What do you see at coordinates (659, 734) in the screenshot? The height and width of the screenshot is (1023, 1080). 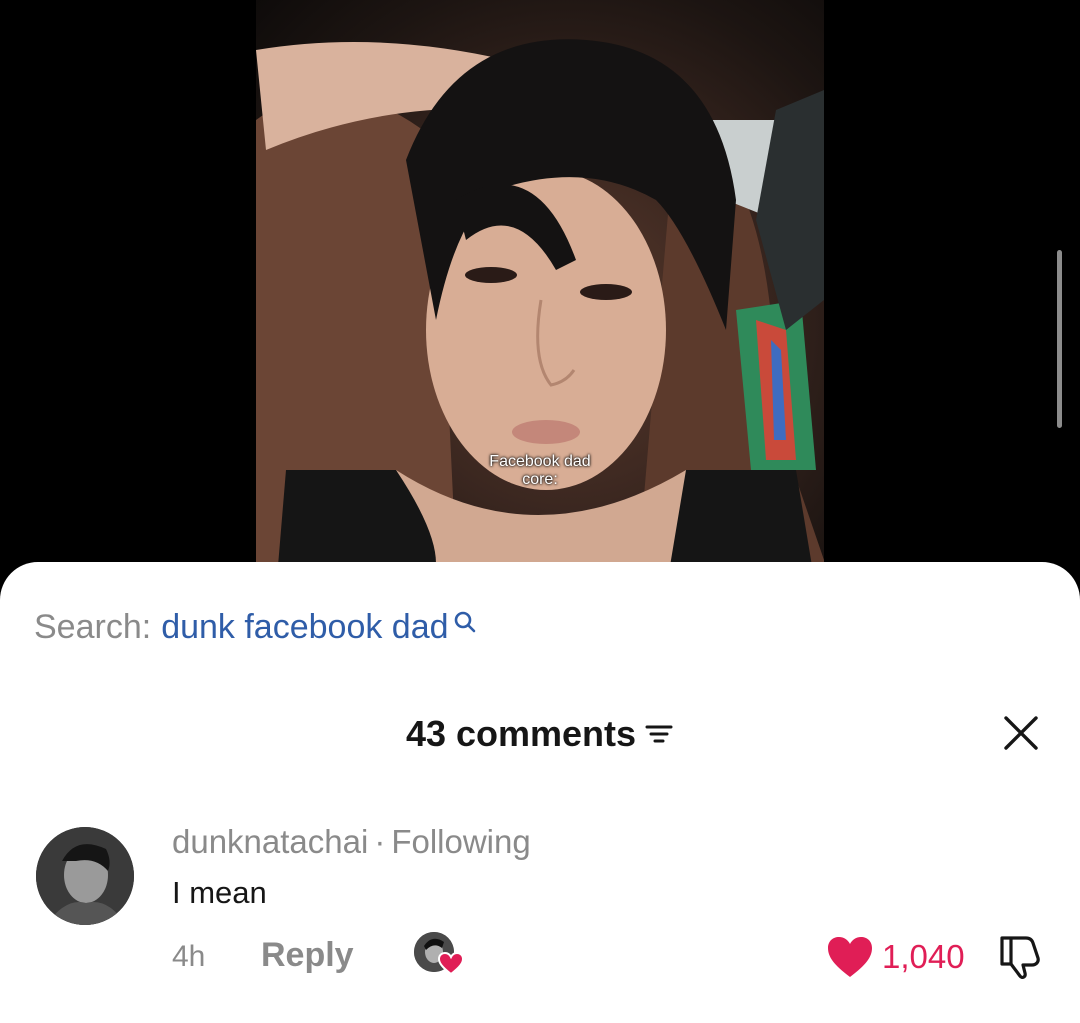 I see `filter-icon` at bounding box center [659, 734].